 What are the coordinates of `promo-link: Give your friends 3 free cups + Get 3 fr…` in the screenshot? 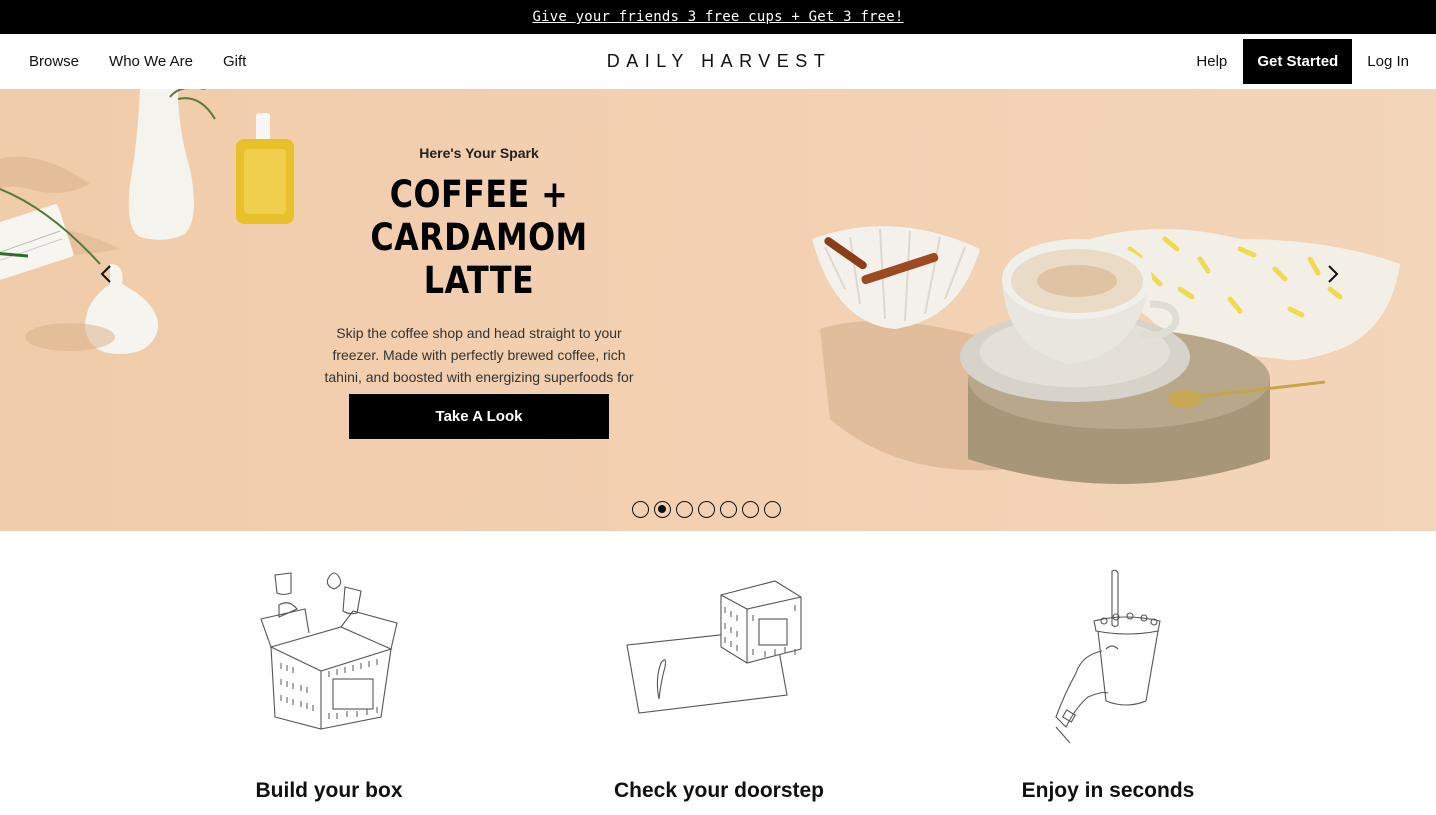 It's located at (717, 17).